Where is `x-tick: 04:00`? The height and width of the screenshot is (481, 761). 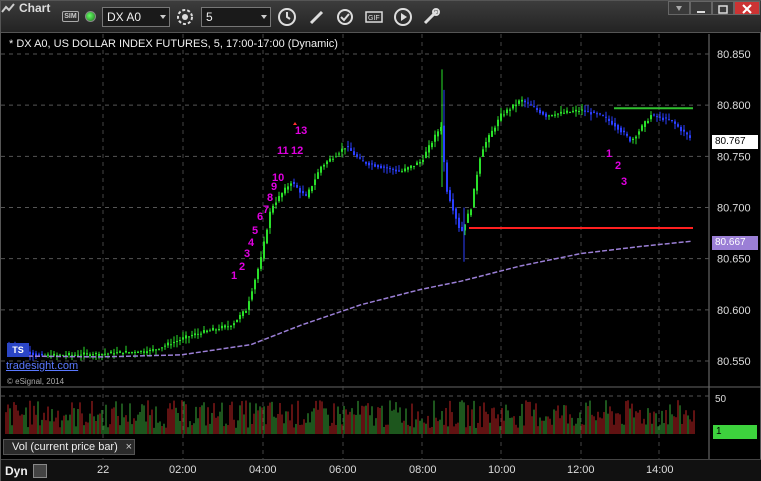 x-tick: 04:00 is located at coordinates (263, 470).